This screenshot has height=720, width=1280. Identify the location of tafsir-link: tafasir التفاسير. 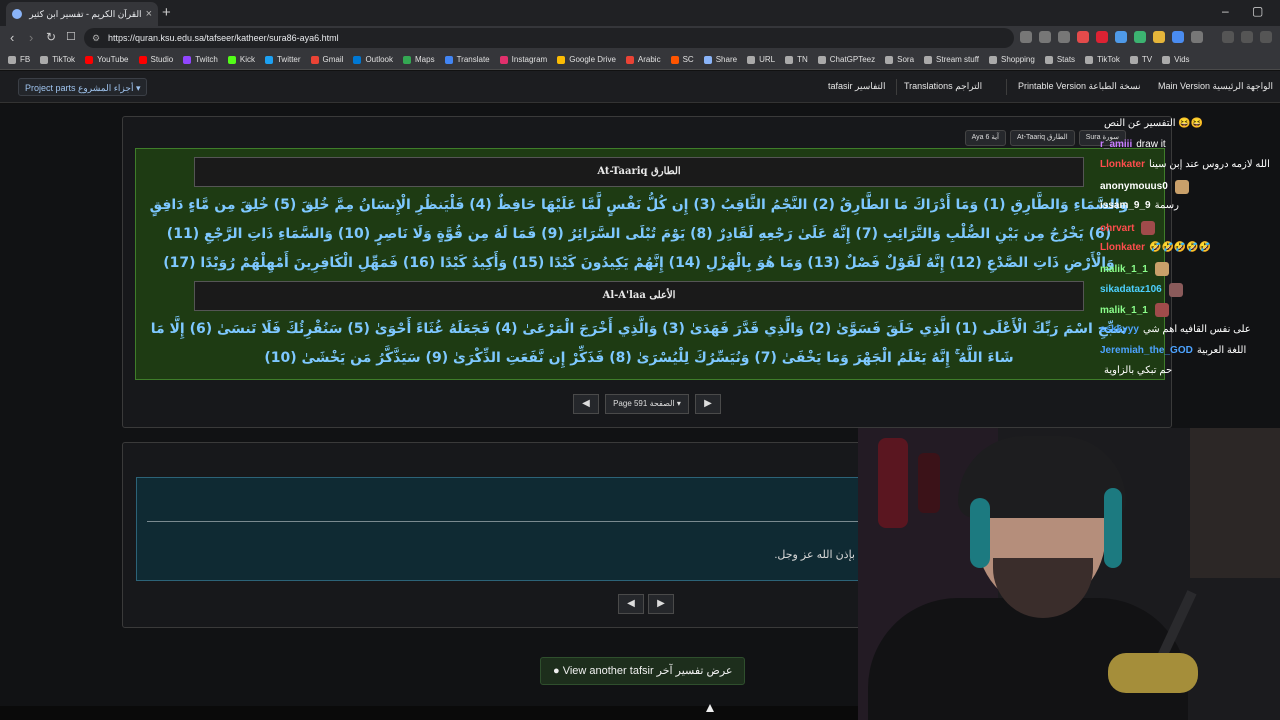
(857, 86).